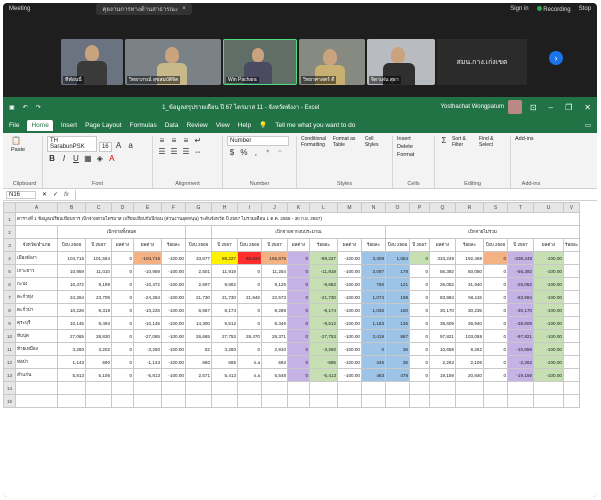 Image resolution: width=601 pixels, height=500 pixels. I want to click on cell: 2,697, so click(198, 284).